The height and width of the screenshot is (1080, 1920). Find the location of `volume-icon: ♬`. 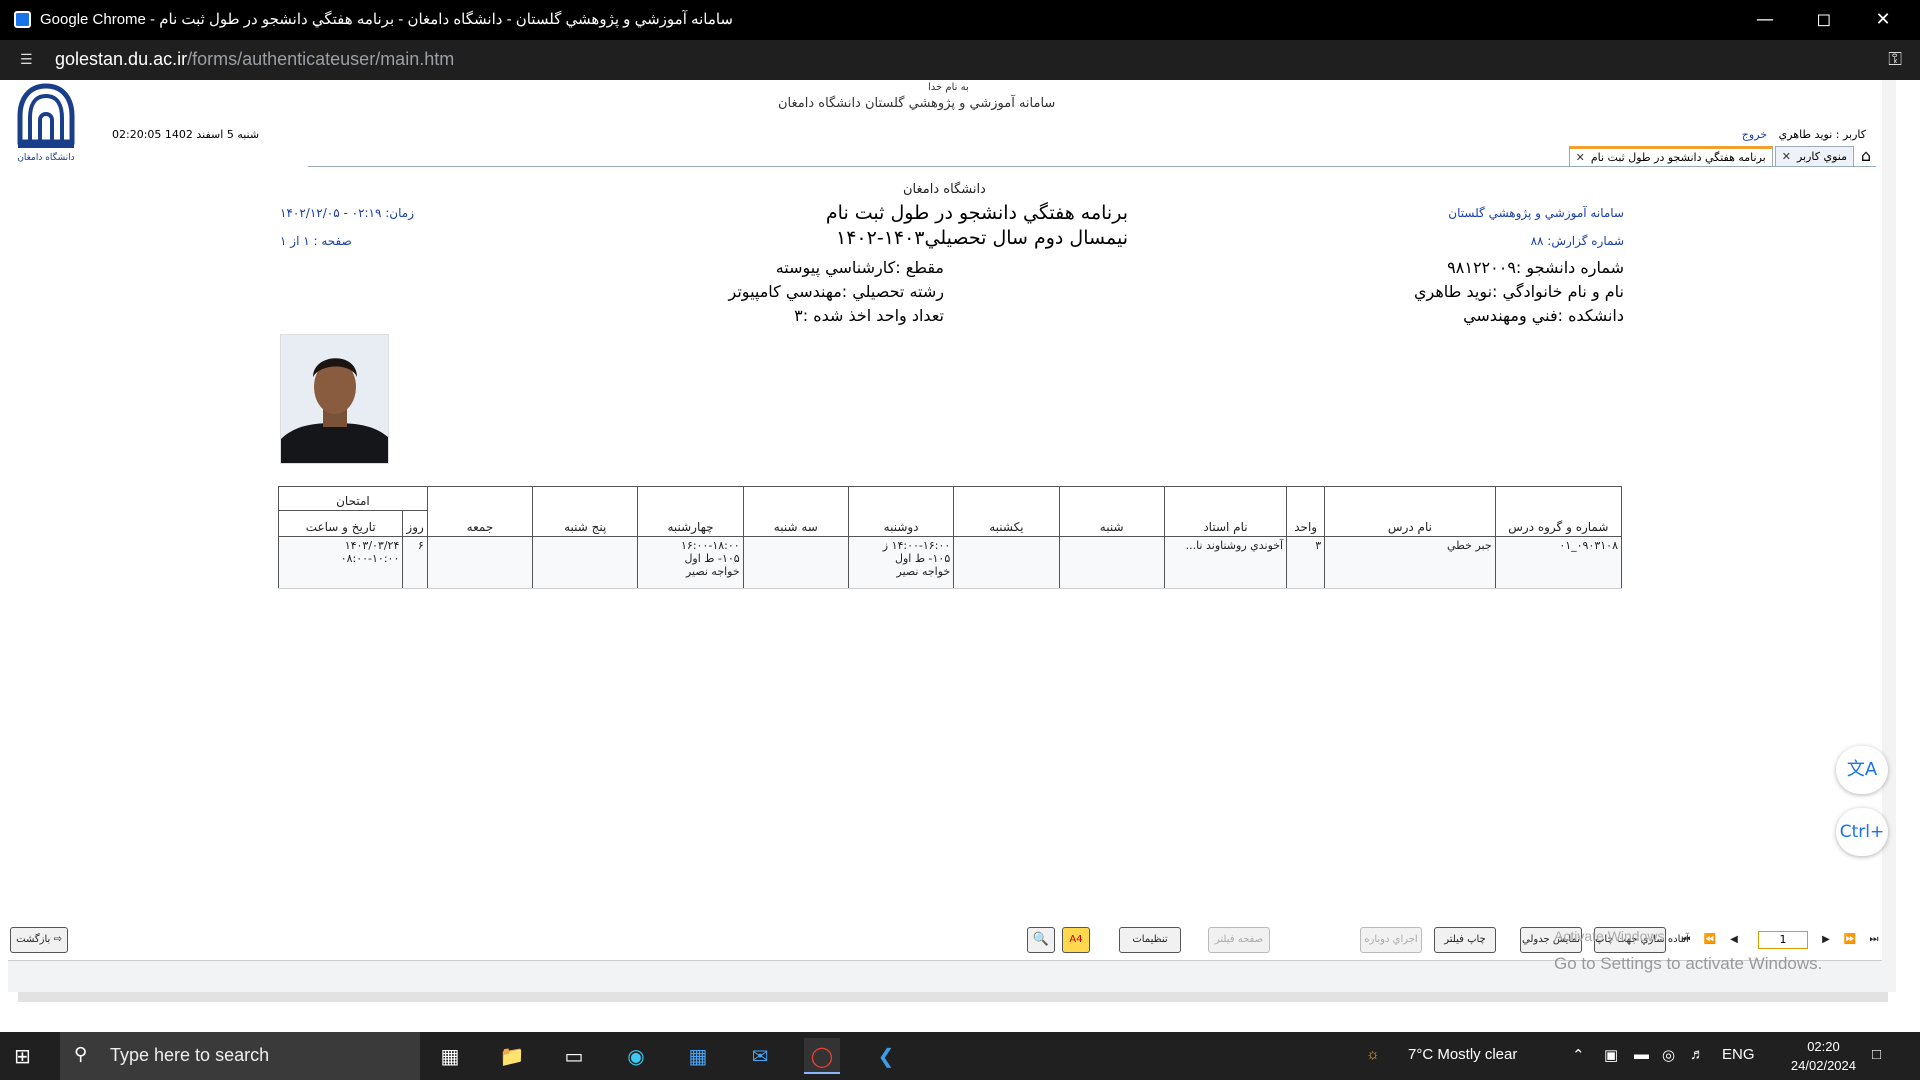

volume-icon: ♬ is located at coordinates (1697, 1054).